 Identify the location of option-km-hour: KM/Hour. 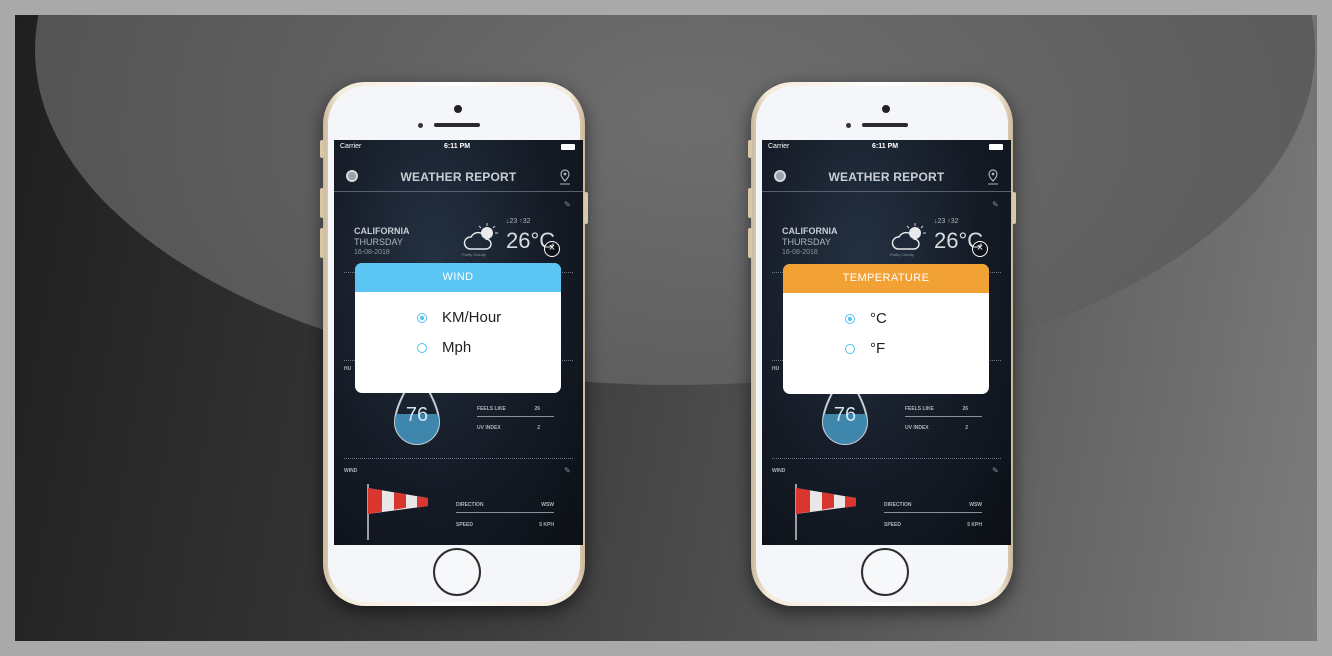
(459, 317).